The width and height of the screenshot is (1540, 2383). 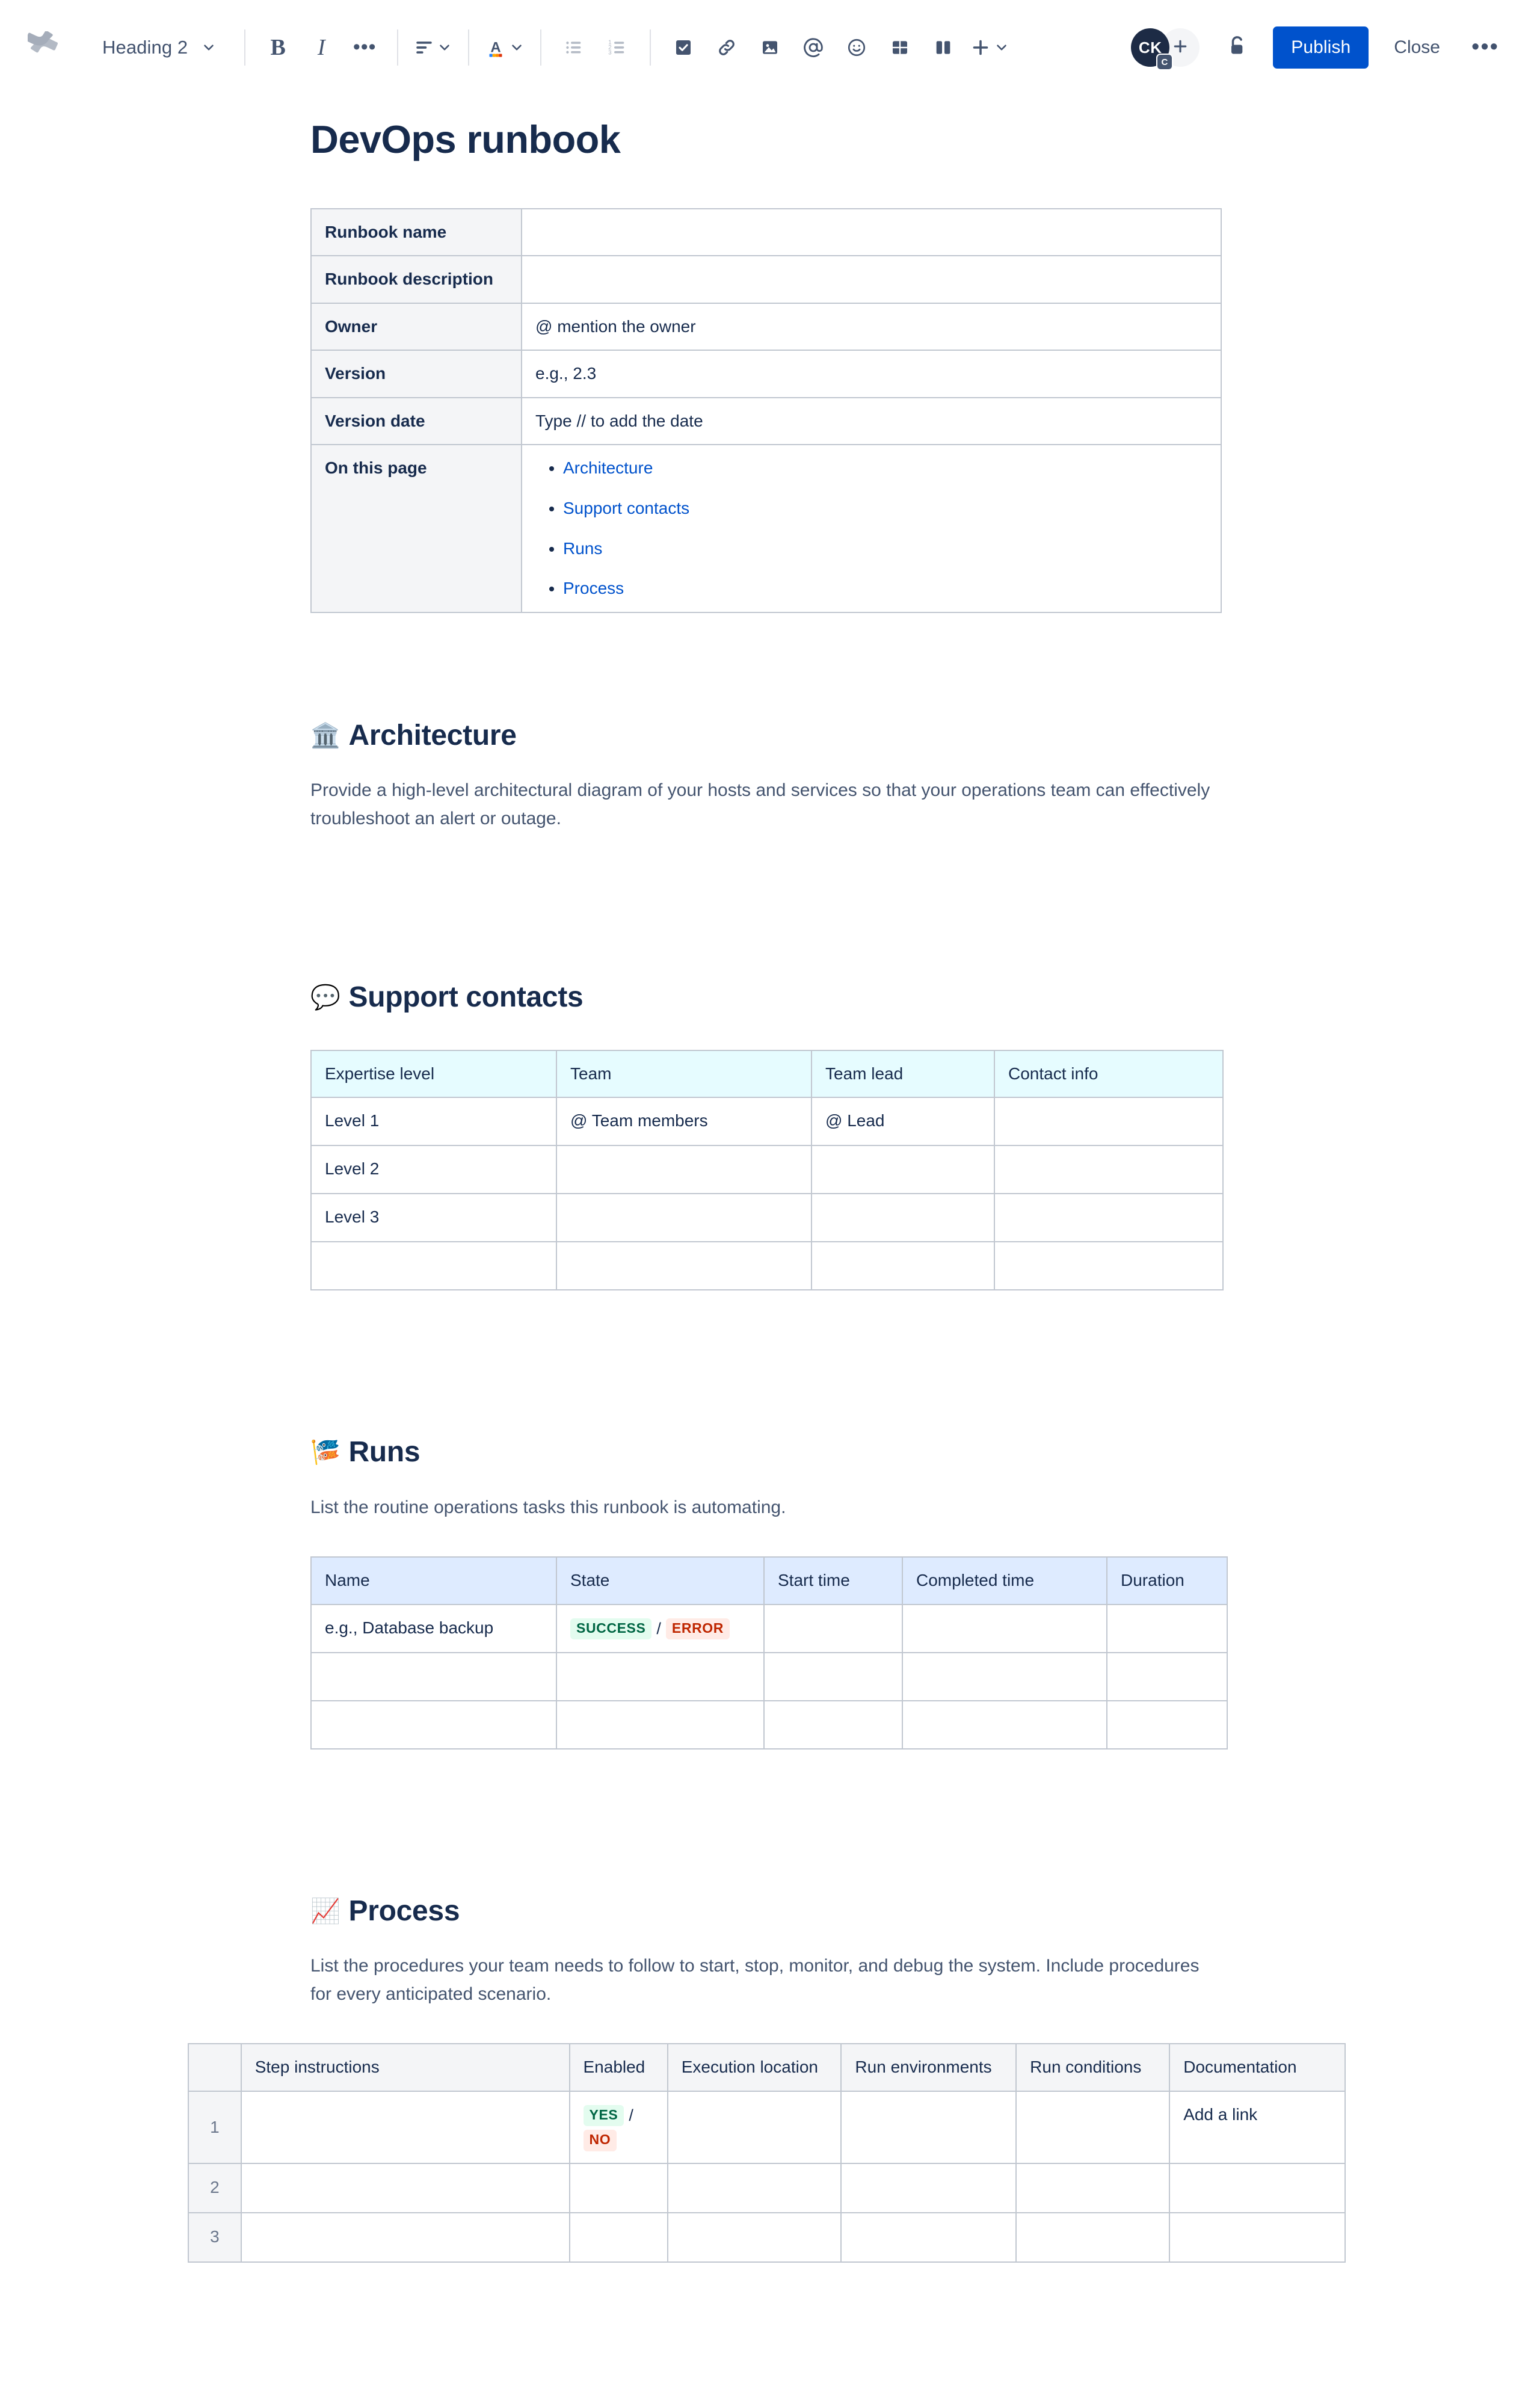 What do you see at coordinates (684, 1122) in the screenshot?
I see `cell-team: @ Team members` at bounding box center [684, 1122].